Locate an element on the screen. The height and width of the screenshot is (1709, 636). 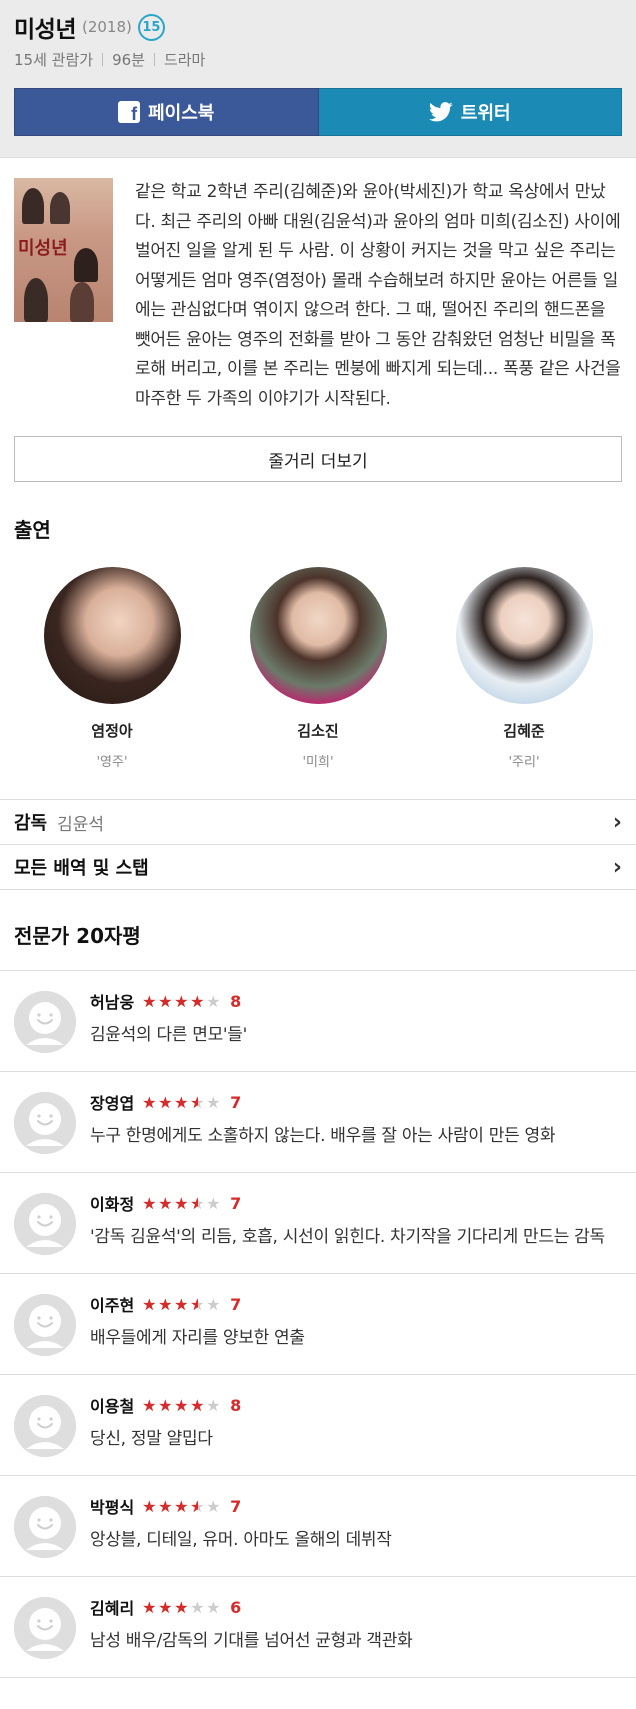
actor-name: 염정아 is located at coordinates (111, 730).